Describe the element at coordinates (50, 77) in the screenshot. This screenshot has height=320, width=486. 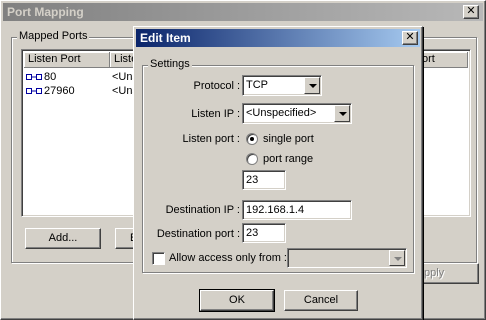
I see `row-port: 80` at that location.